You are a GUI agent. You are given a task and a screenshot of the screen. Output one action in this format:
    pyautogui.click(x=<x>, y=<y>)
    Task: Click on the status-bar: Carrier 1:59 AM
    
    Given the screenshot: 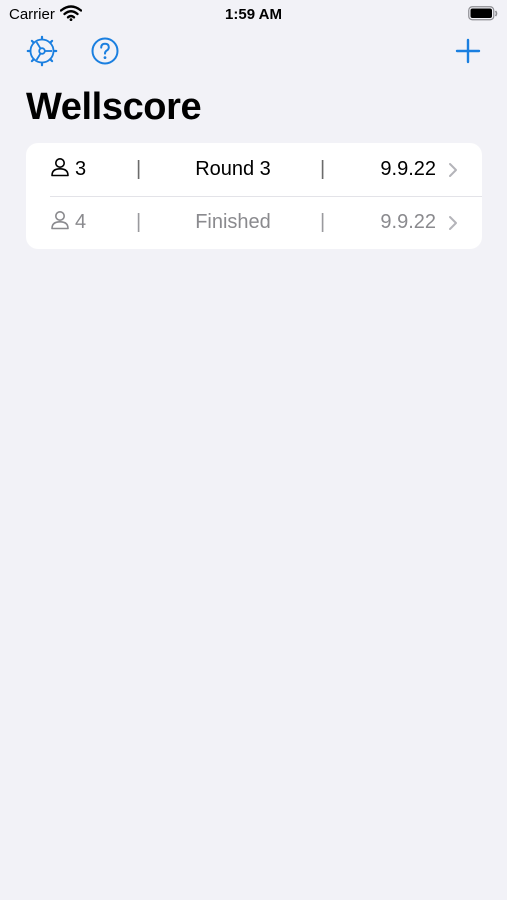 What is the action you would take?
    pyautogui.click(x=253, y=14)
    